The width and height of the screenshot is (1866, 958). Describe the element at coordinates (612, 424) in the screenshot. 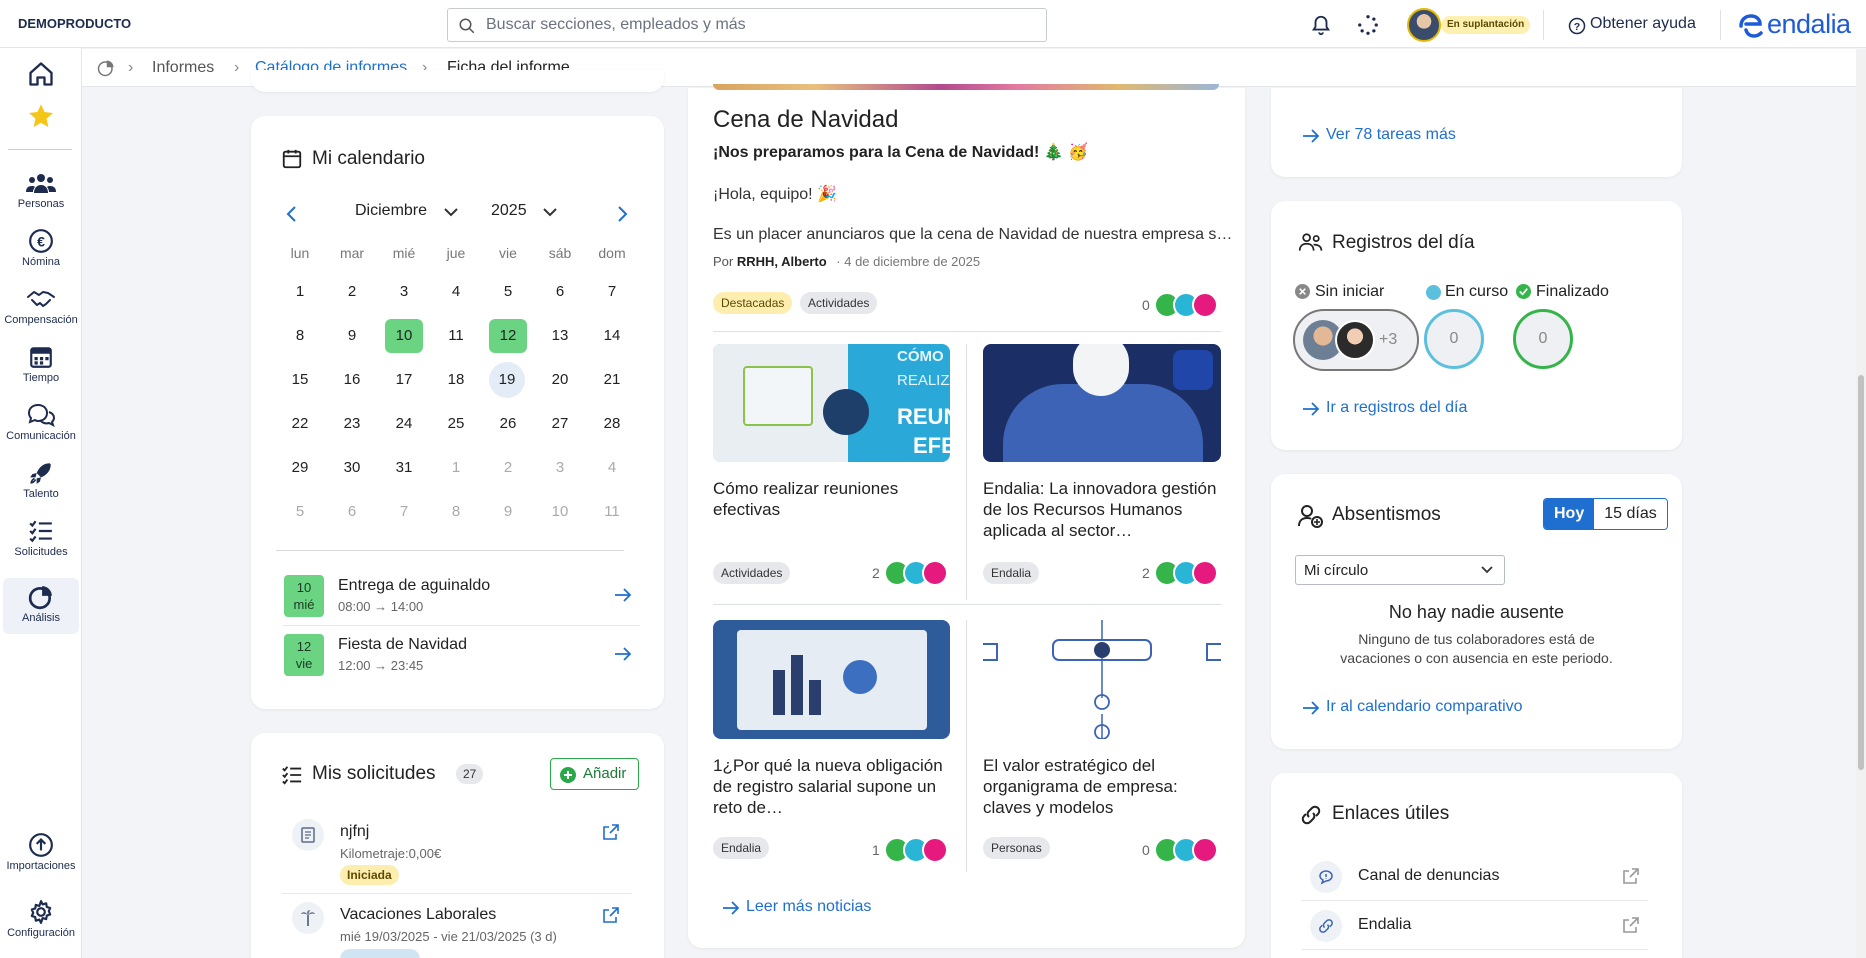

I see `calendar-day: 28` at that location.